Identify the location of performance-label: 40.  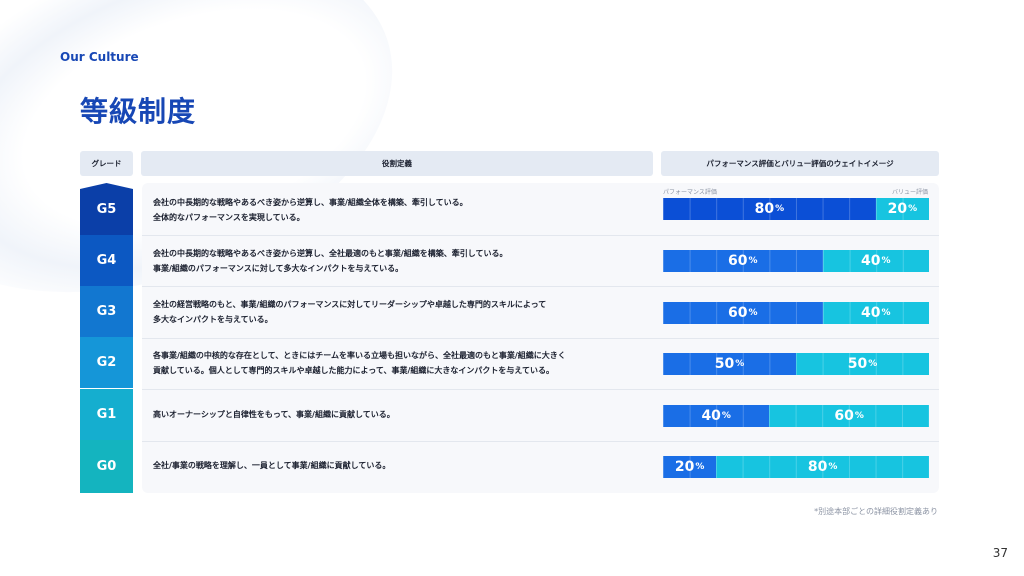
(711, 416).